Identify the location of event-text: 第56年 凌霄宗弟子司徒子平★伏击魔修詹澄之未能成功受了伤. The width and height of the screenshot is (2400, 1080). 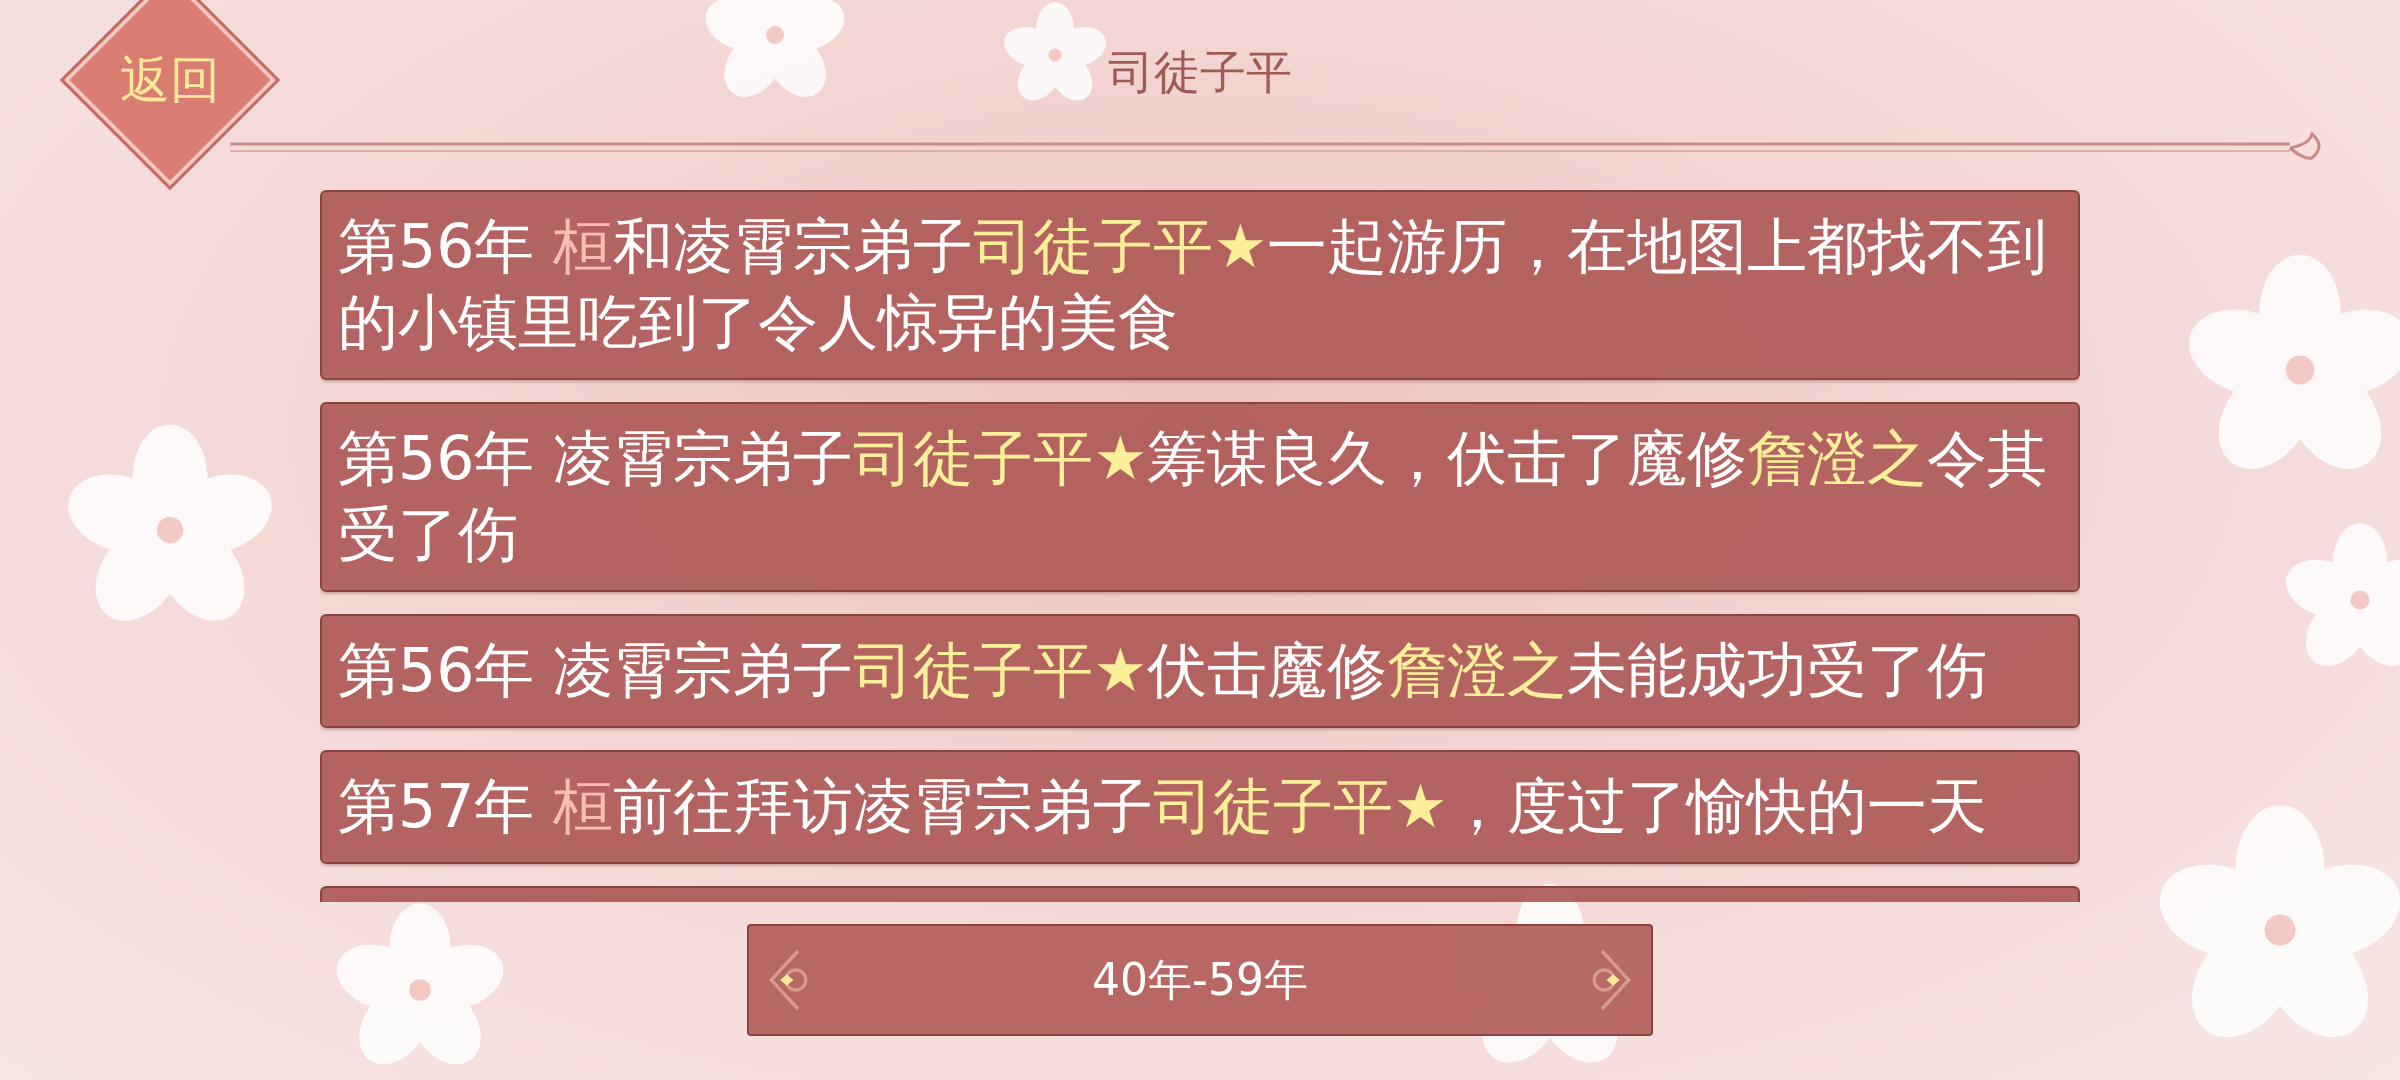
(1163, 670).